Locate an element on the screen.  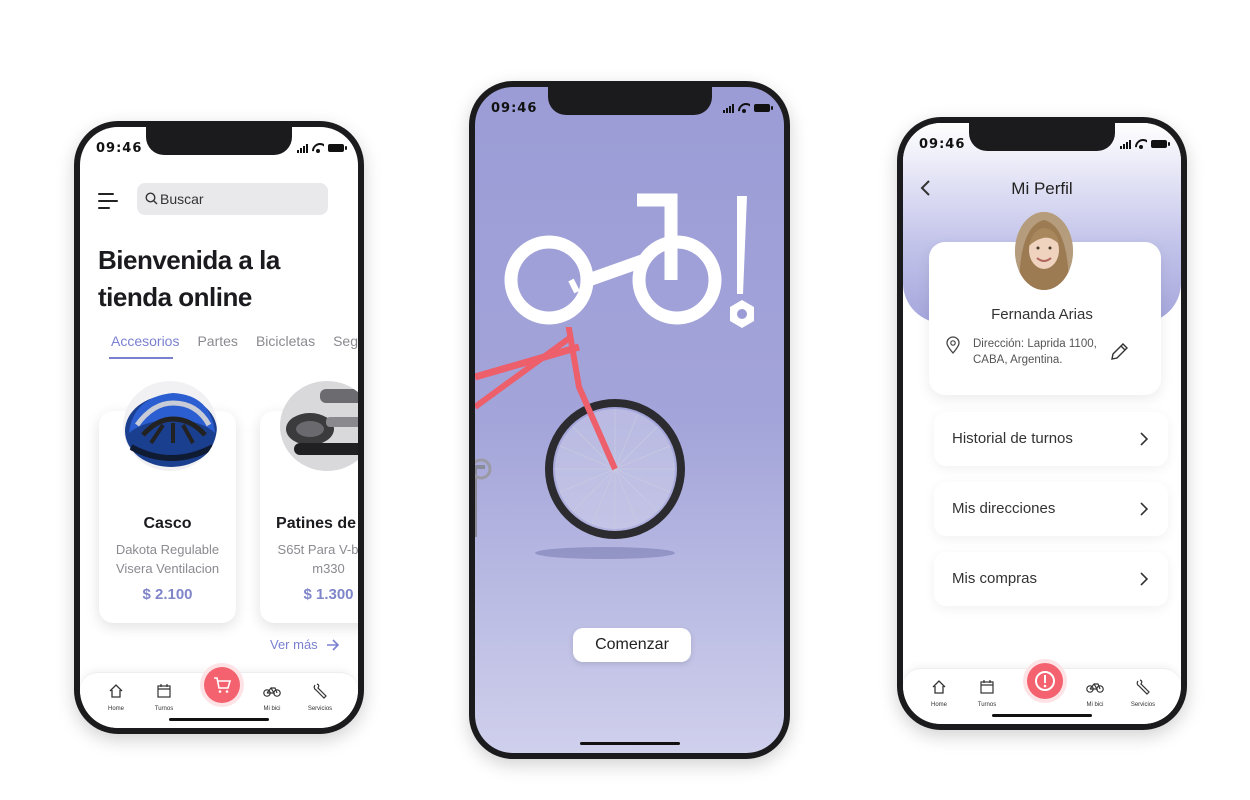
search-icon is located at coordinates (151, 198).